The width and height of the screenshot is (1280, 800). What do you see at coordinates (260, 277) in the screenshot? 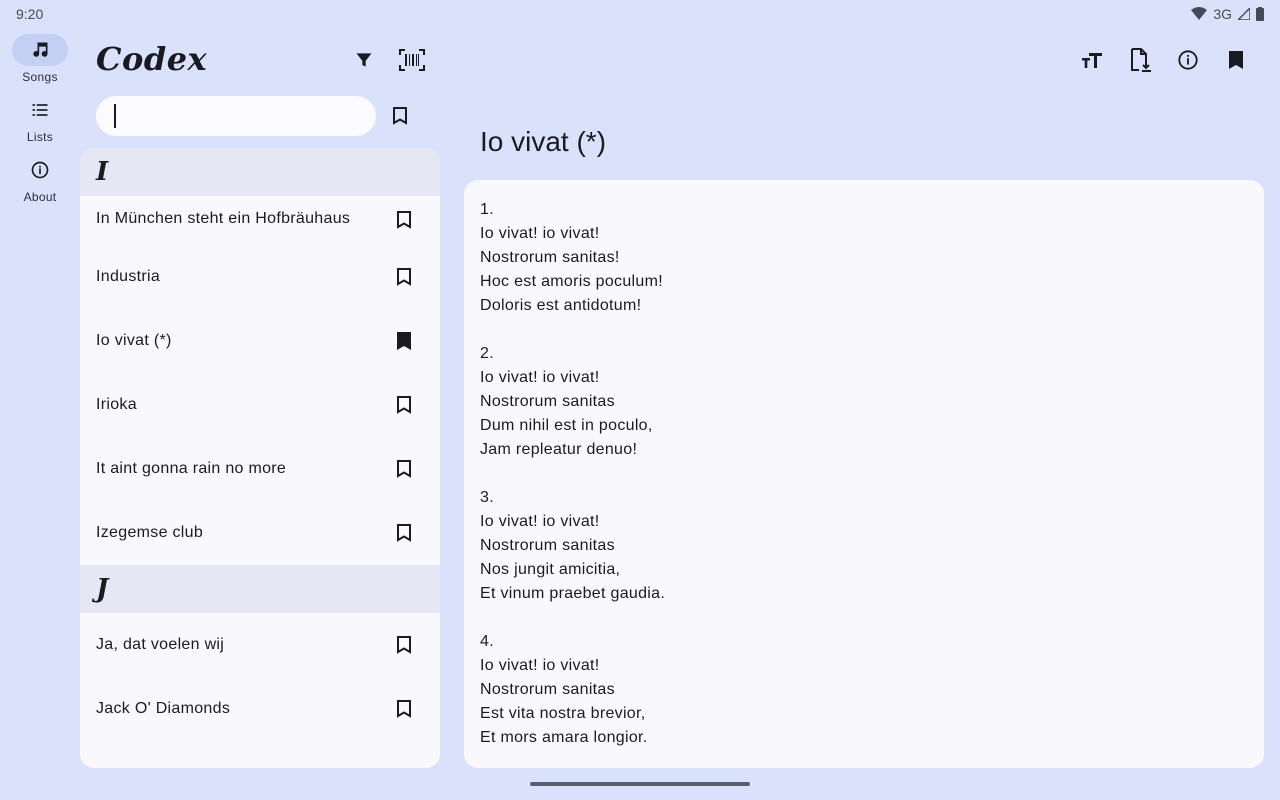
I see `list-item: Industria` at bounding box center [260, 277].